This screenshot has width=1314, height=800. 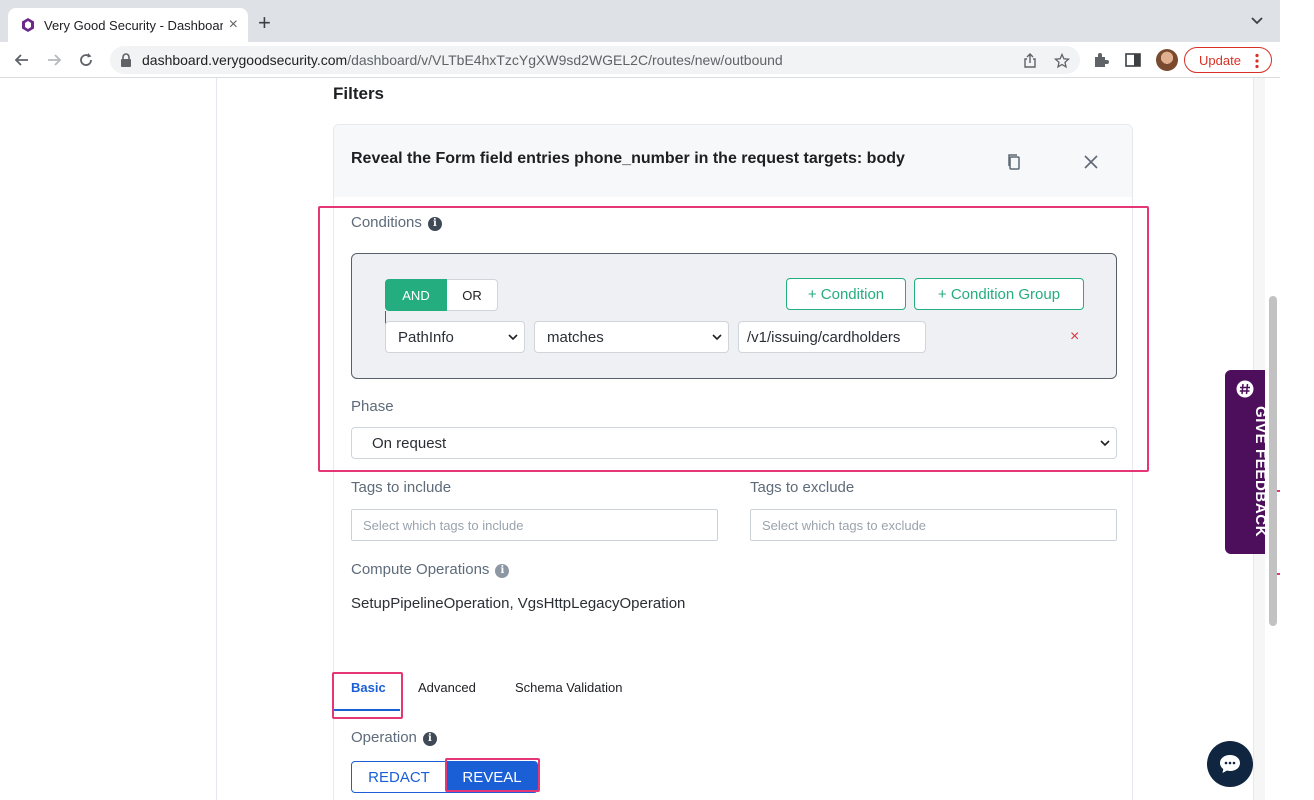 I want to click on operation-label: Operation i, so click(x=394, y=737).